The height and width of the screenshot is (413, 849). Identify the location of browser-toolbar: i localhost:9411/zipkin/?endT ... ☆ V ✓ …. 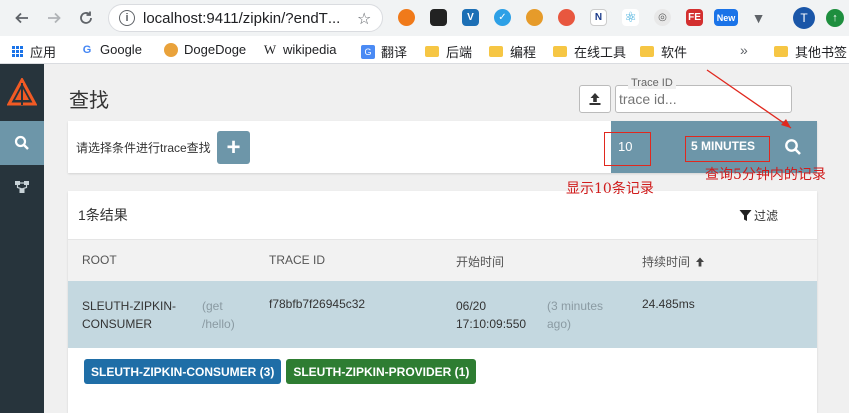
(424, 18).